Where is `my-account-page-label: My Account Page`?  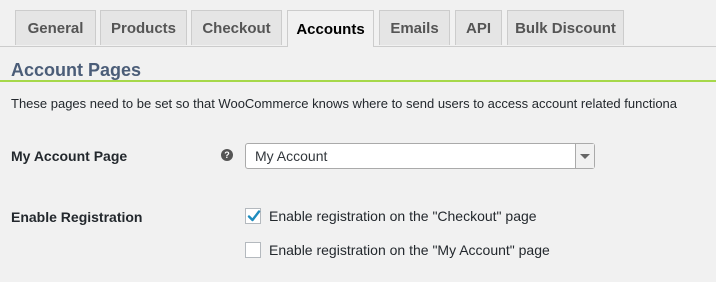
my-account-page-label: My Account Page is located at coordinates (69, 156).